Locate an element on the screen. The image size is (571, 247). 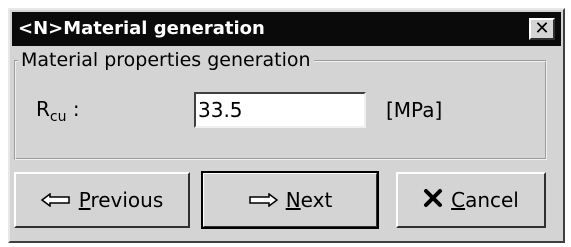
cancel-label-rest: ancel is located at coordinates (492, 200).